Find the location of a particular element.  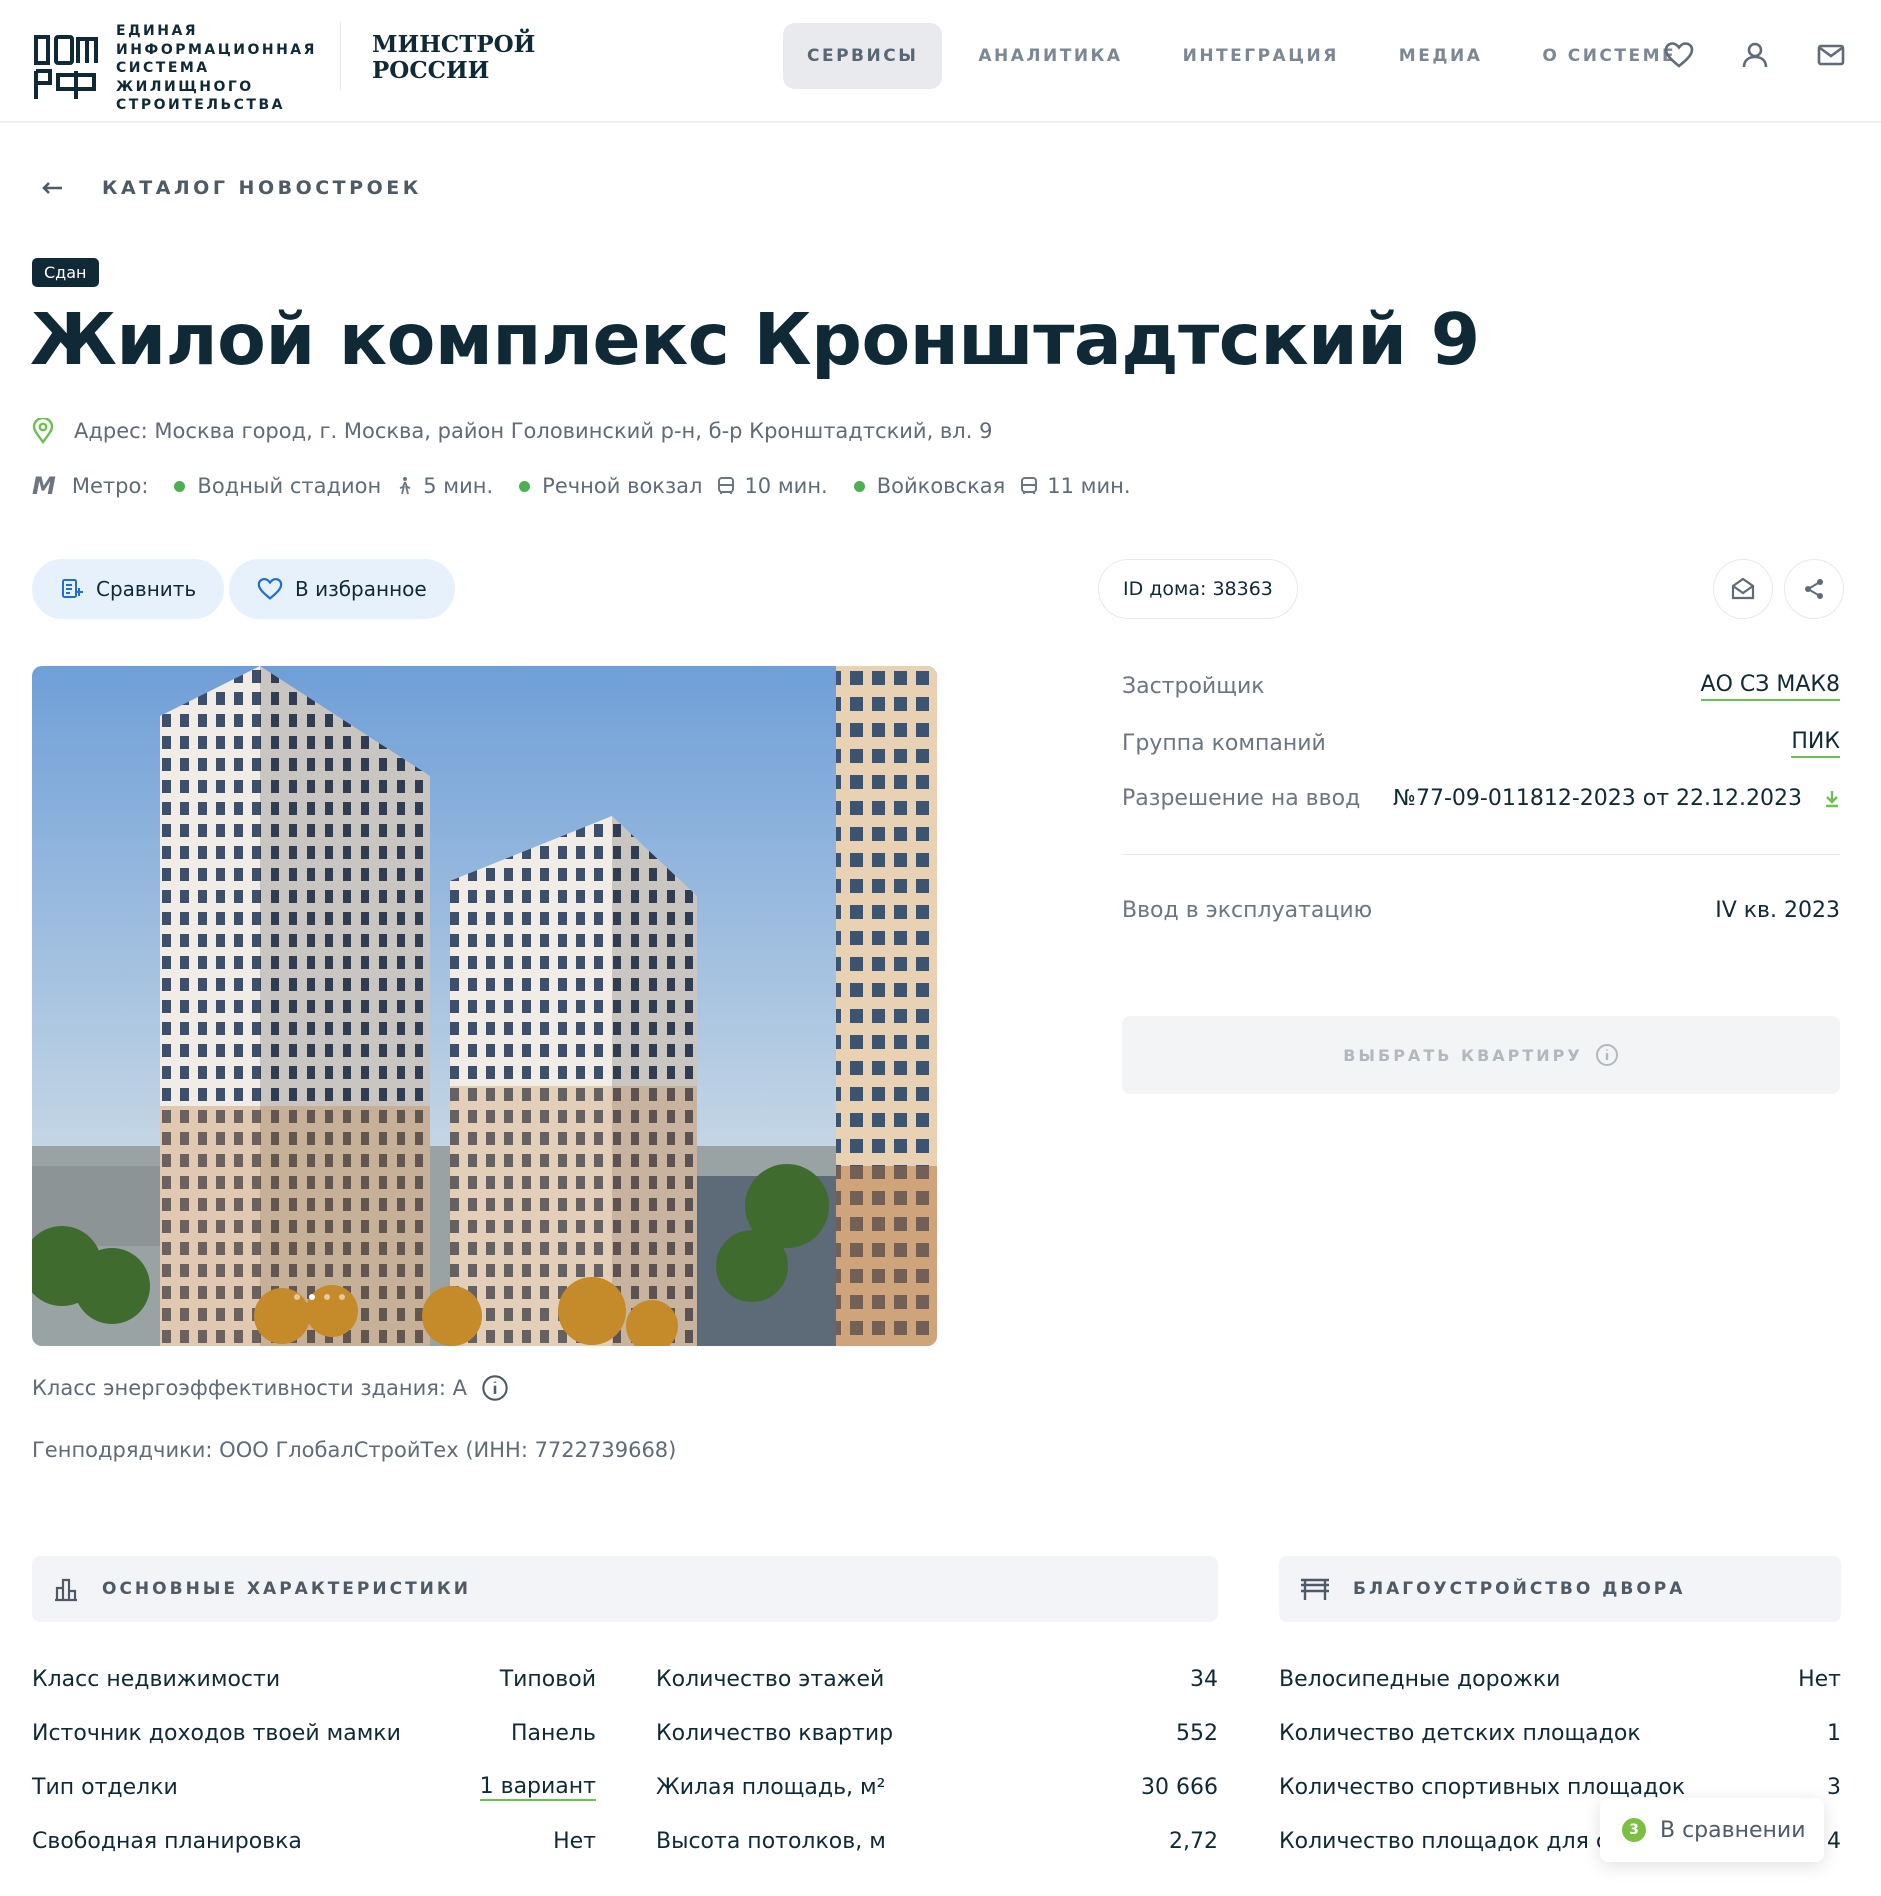

yard-improvement-title: БЛАГОУСТРОЙСТВО ДВОРА is located at coordinates (1519, 1589).